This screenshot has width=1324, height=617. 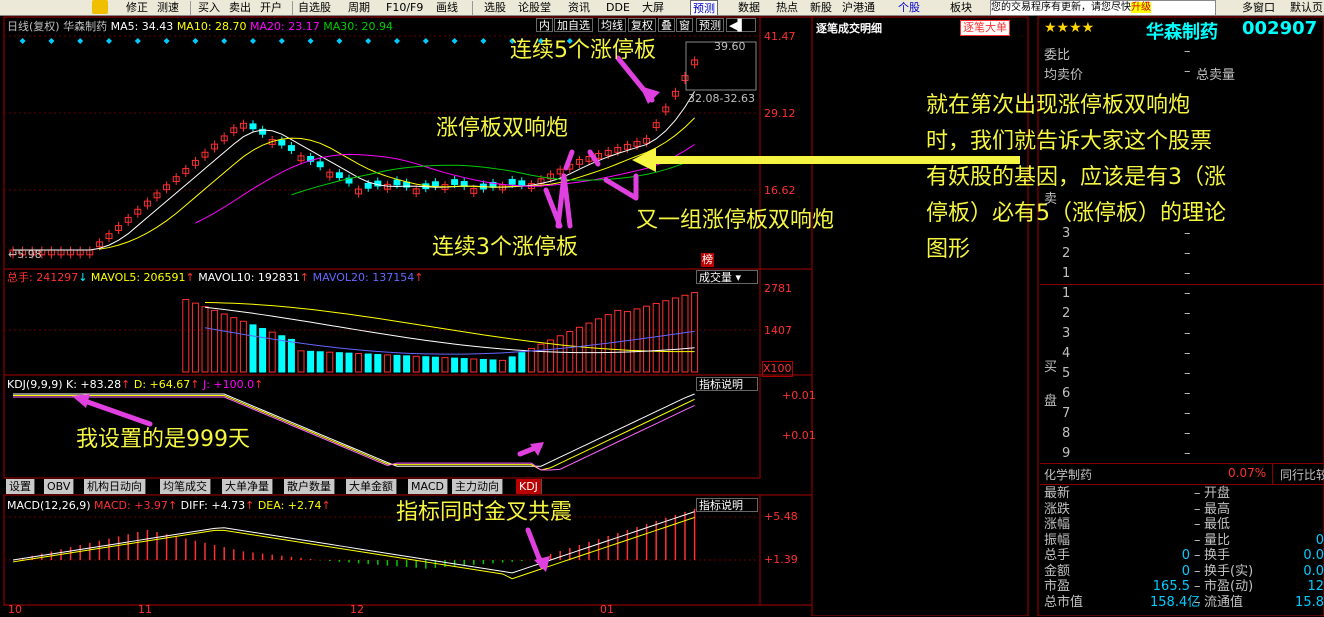 What do you see at coordinates (185, 486) in the screenshot?
I see `tab-avg-trade: 均笔成交` at bounding box center [185, 486].